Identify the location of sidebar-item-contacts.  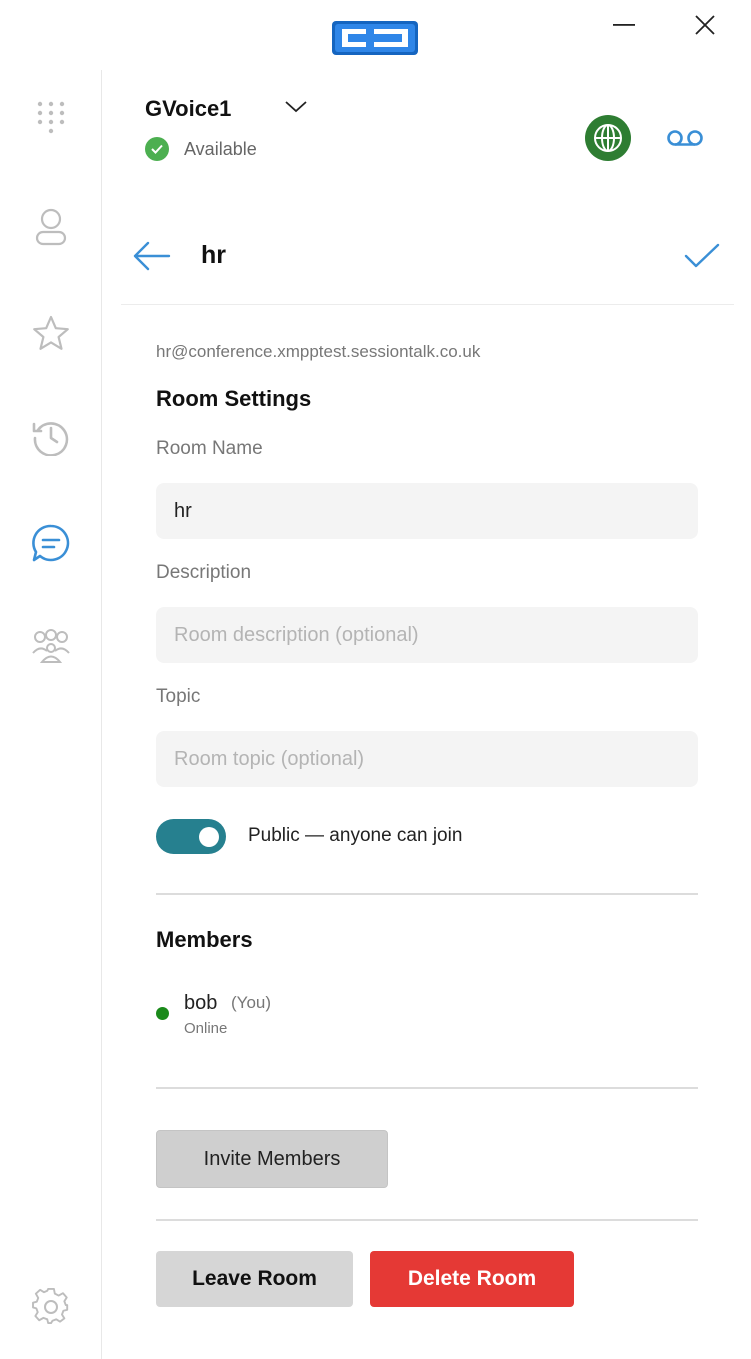
(51, 227).